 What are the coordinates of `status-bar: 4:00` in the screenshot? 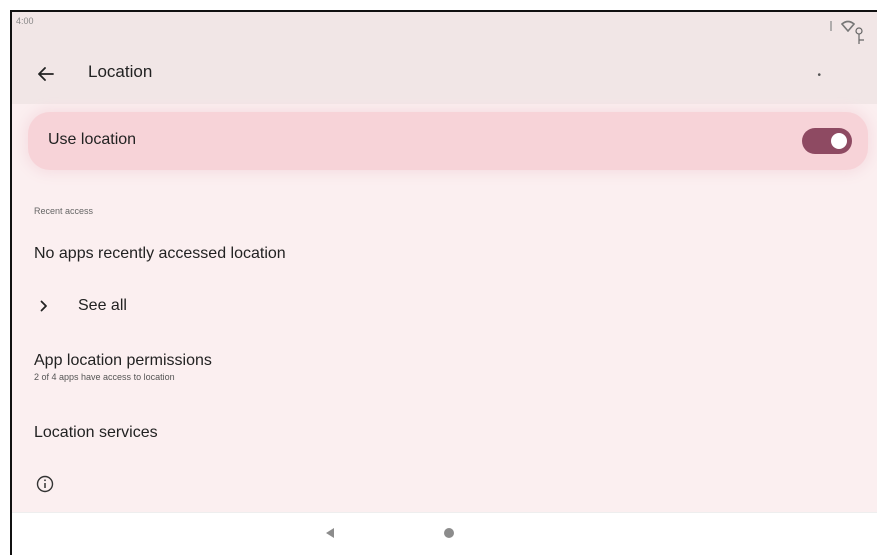 It's located at (444, 27).